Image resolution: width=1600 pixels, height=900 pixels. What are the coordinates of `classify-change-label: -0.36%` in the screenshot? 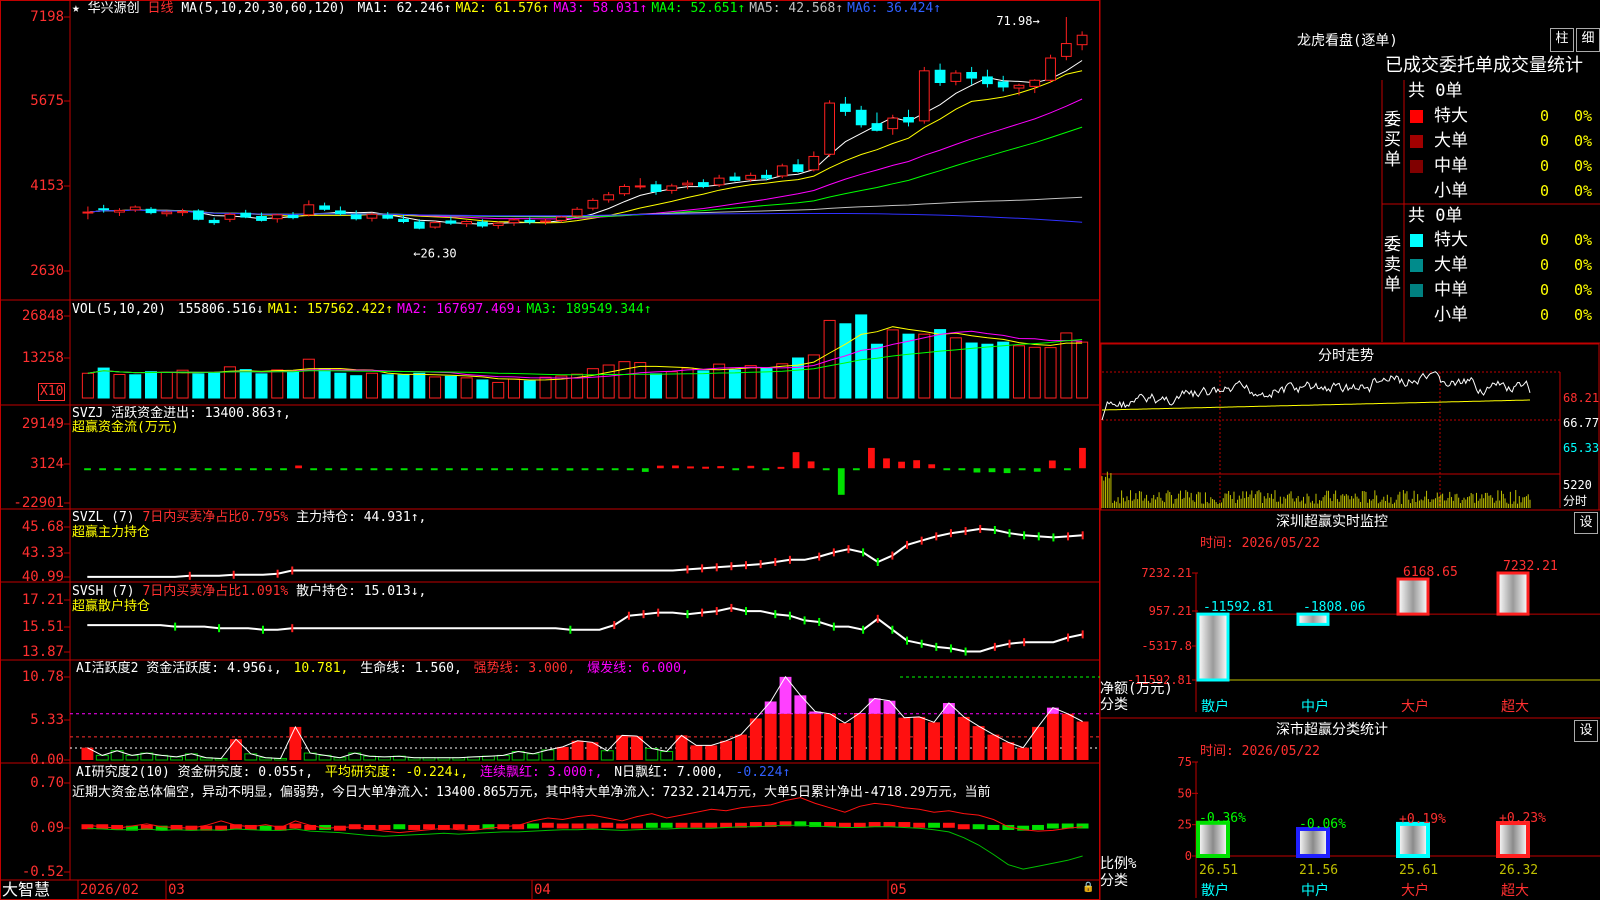 It's located at (1222, 818).